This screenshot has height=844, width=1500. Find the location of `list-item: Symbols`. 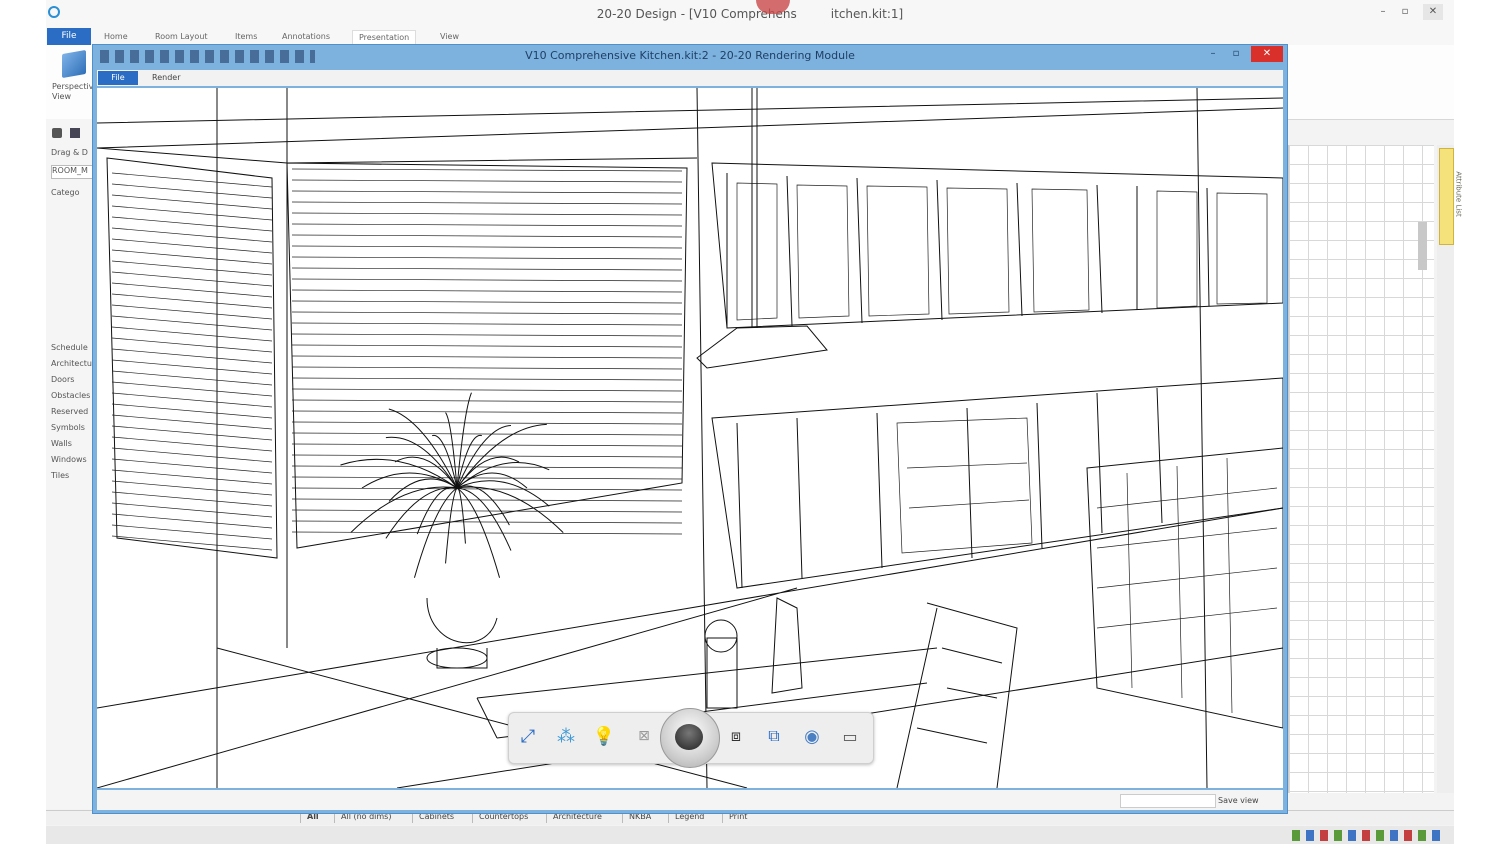

list-item: Symbols is located at coordinates (68, 427).